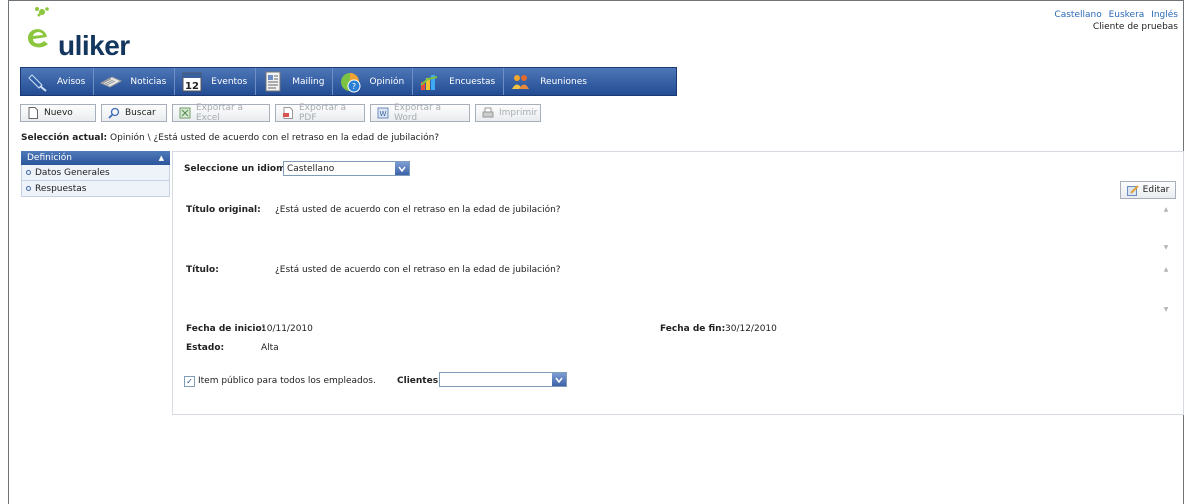 The height and width of the screenshot is (504, 1186). I want to click on sidebar: Definición ▲ Datos Generales Respuestas, so click(95, 174).